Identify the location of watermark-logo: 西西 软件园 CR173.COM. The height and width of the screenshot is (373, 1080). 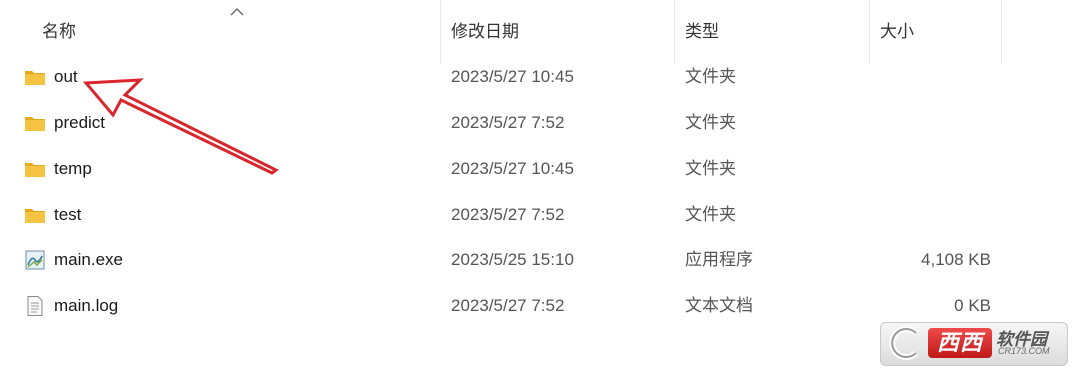
(974, 344).